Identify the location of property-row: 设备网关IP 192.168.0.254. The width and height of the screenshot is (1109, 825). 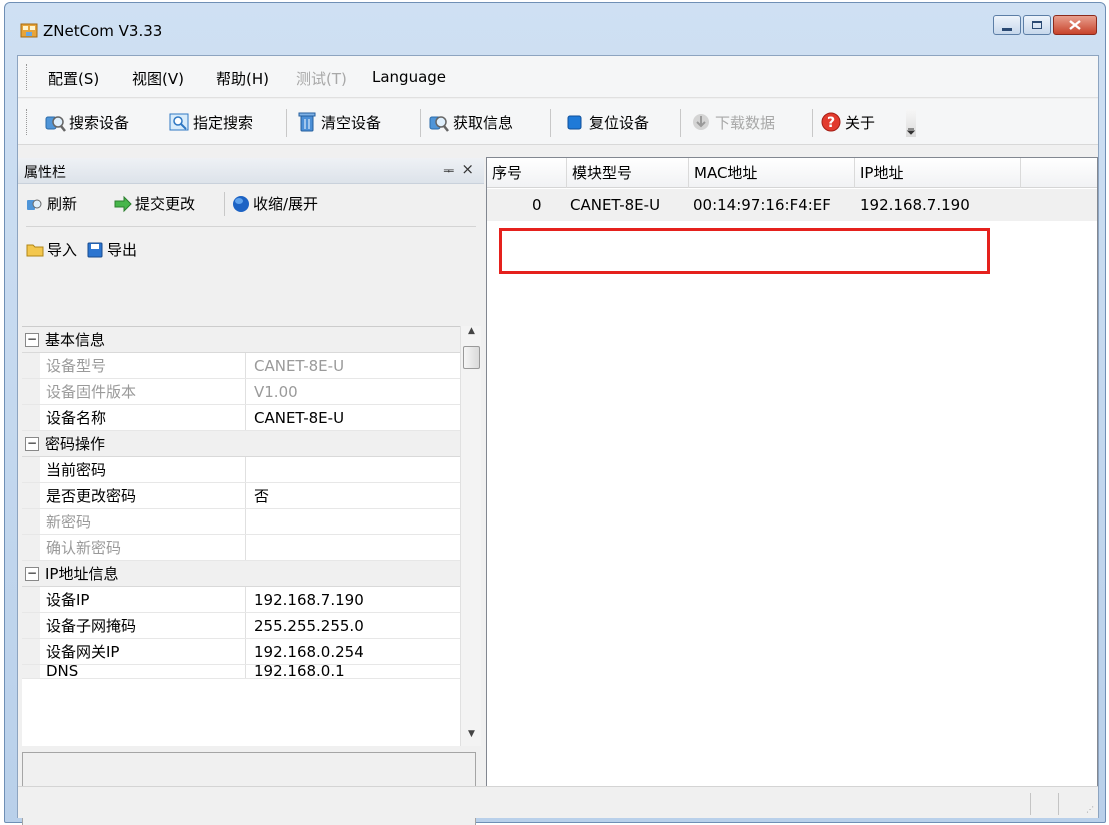
(244, 652).